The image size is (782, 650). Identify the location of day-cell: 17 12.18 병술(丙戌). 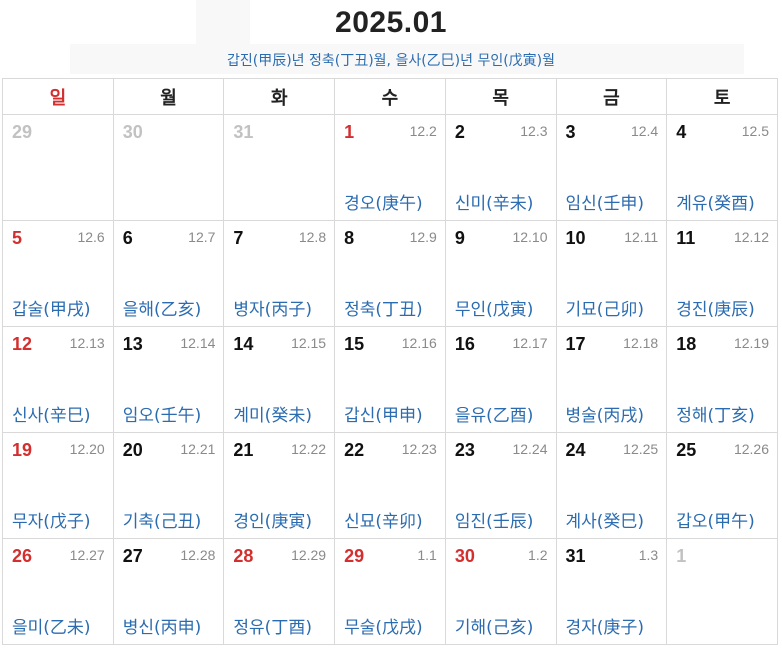
(611, 379).